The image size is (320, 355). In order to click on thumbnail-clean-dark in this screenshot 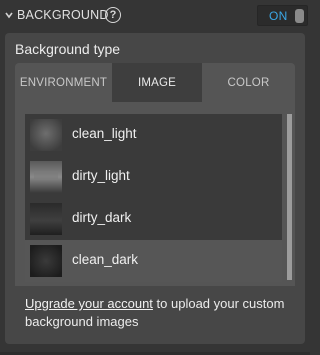, I will do `click(46, 261)`.